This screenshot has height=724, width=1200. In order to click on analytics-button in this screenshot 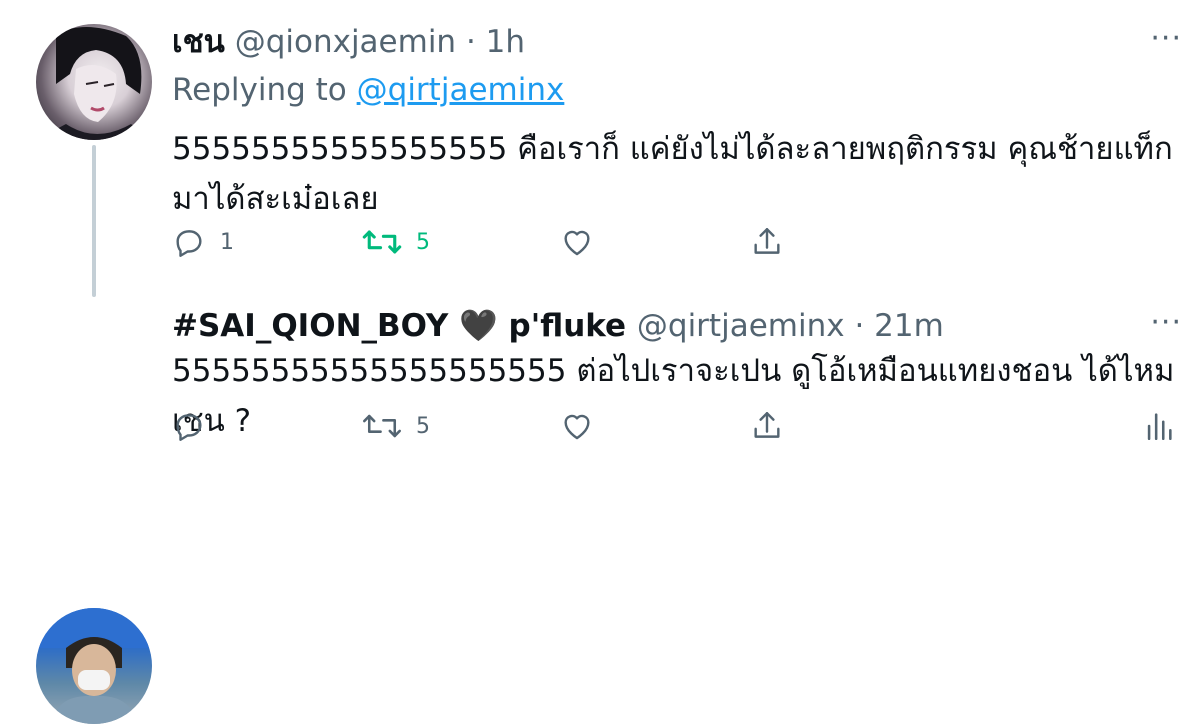, I will do `click(1159, 426)`.